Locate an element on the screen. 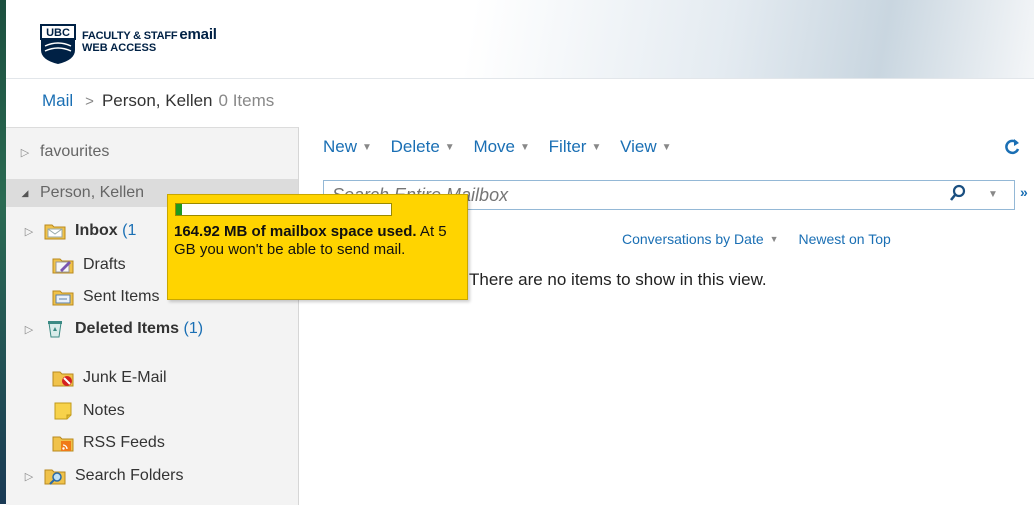 The height and width of the screenshot is (505, 1034). nav-item-deleted-items: ▷ Deleted Items (1) is located at coordinates (112, 329).